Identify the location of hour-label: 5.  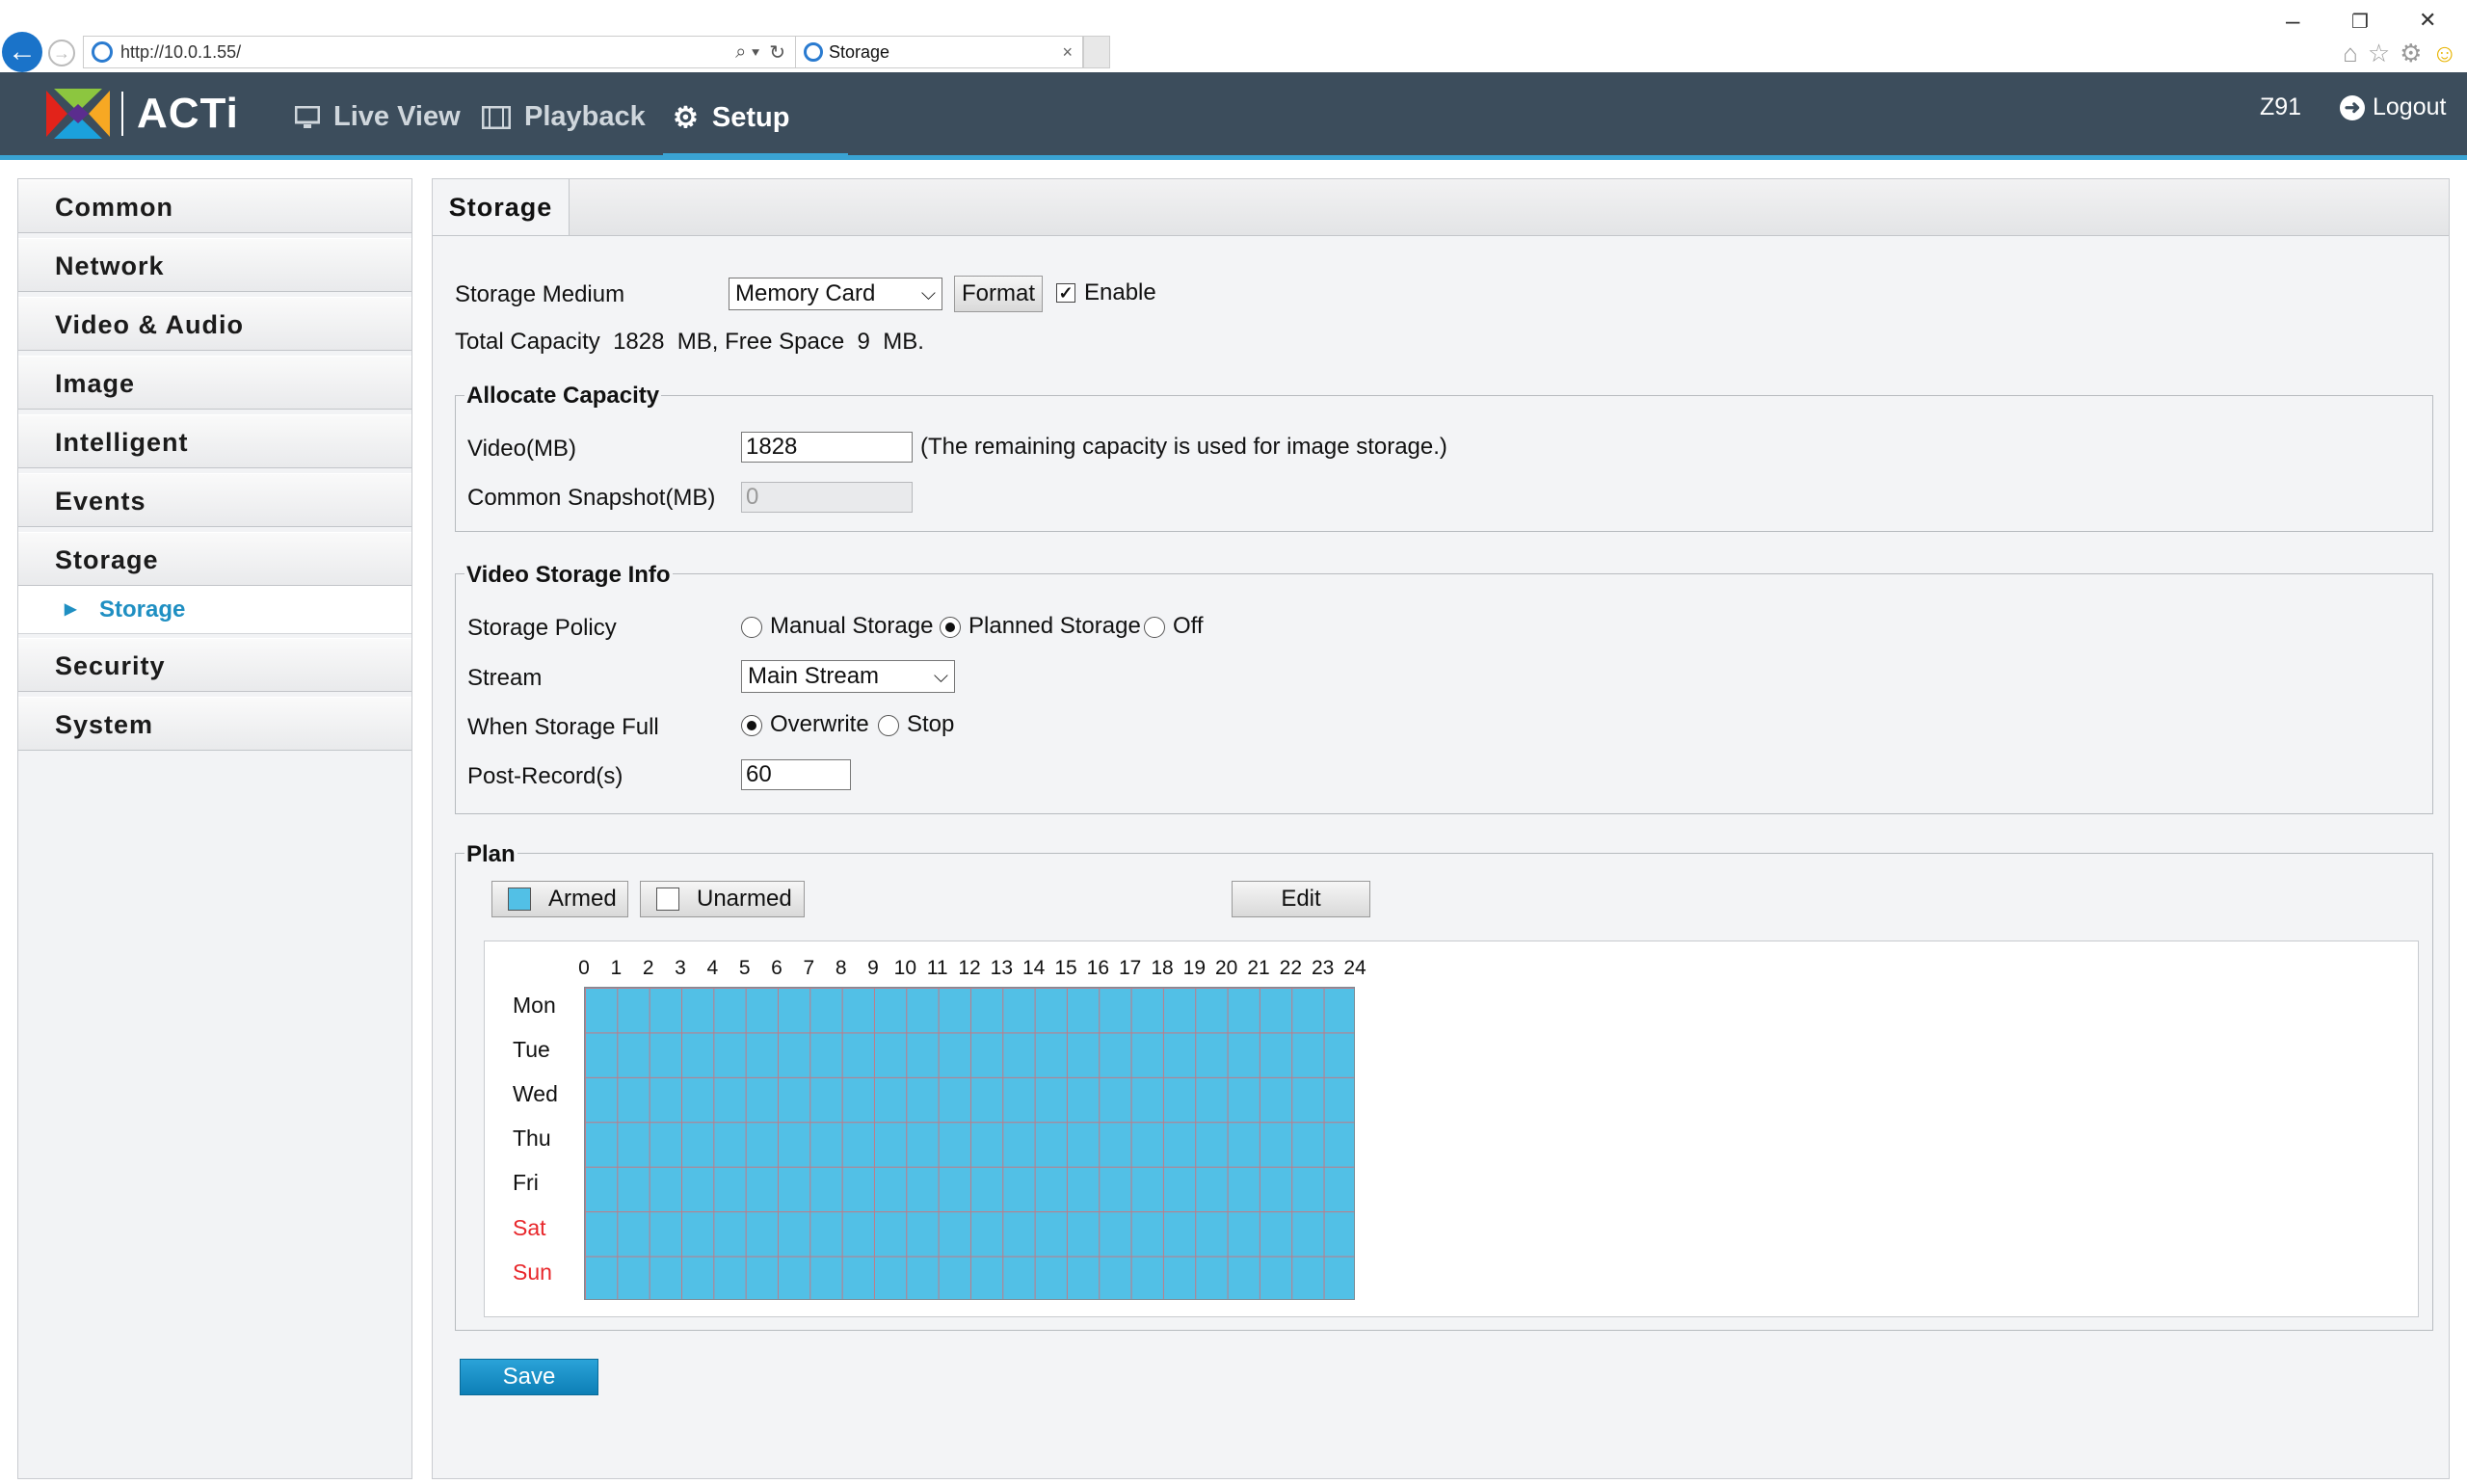
(744, 968).